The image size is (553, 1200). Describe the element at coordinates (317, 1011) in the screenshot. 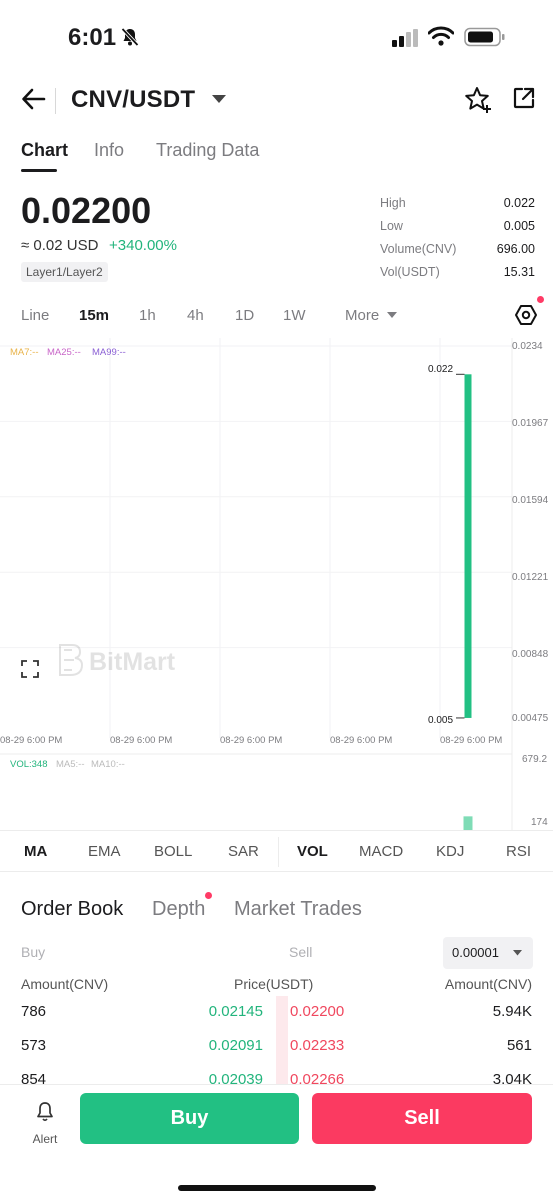

I see `sell-price: 0.02200` at that location.